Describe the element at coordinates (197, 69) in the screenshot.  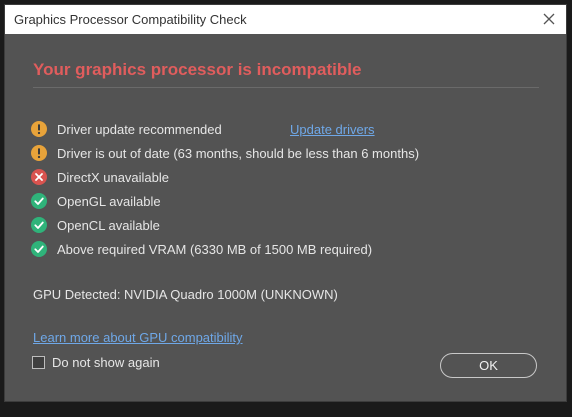
I see `page-title: Your graphics processor is incompatible` at that location.